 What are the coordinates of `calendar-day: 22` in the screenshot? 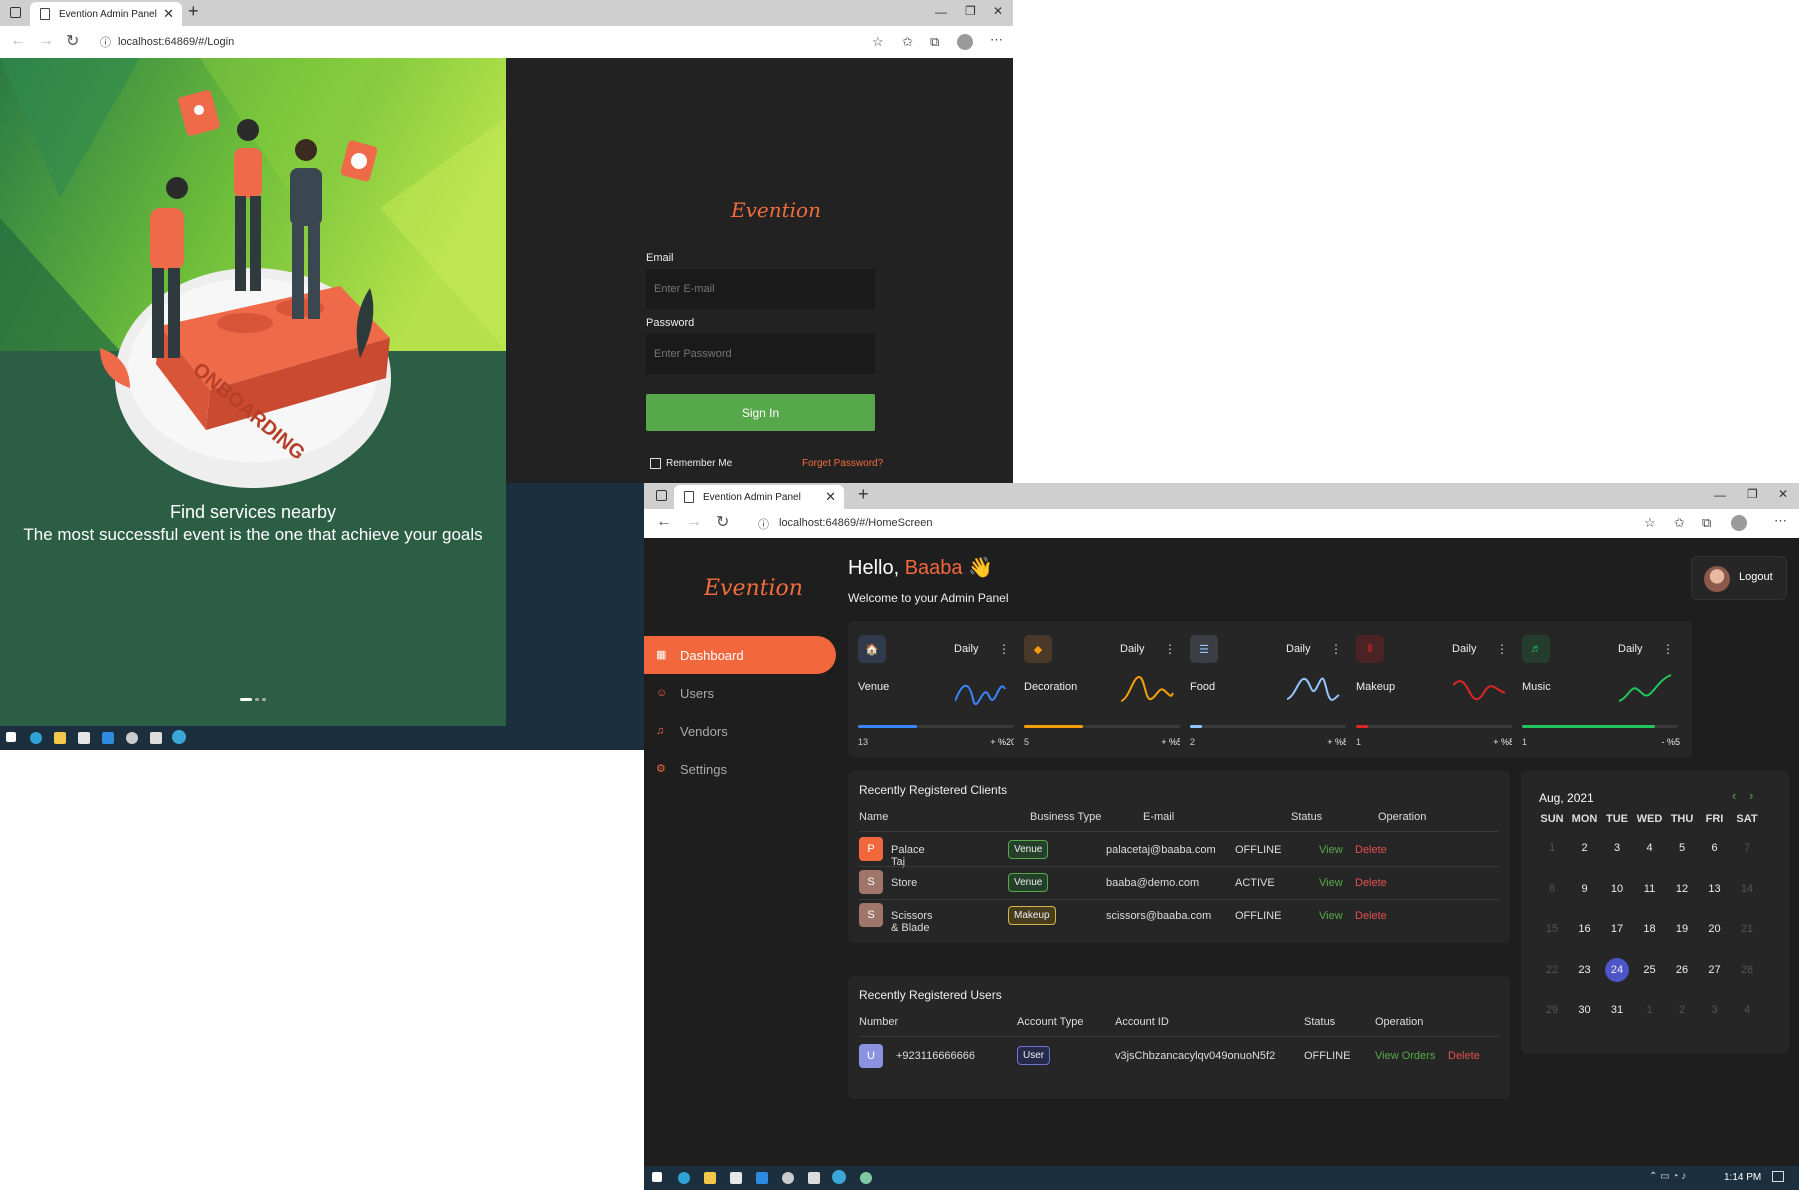 It's located at (1552, 970).